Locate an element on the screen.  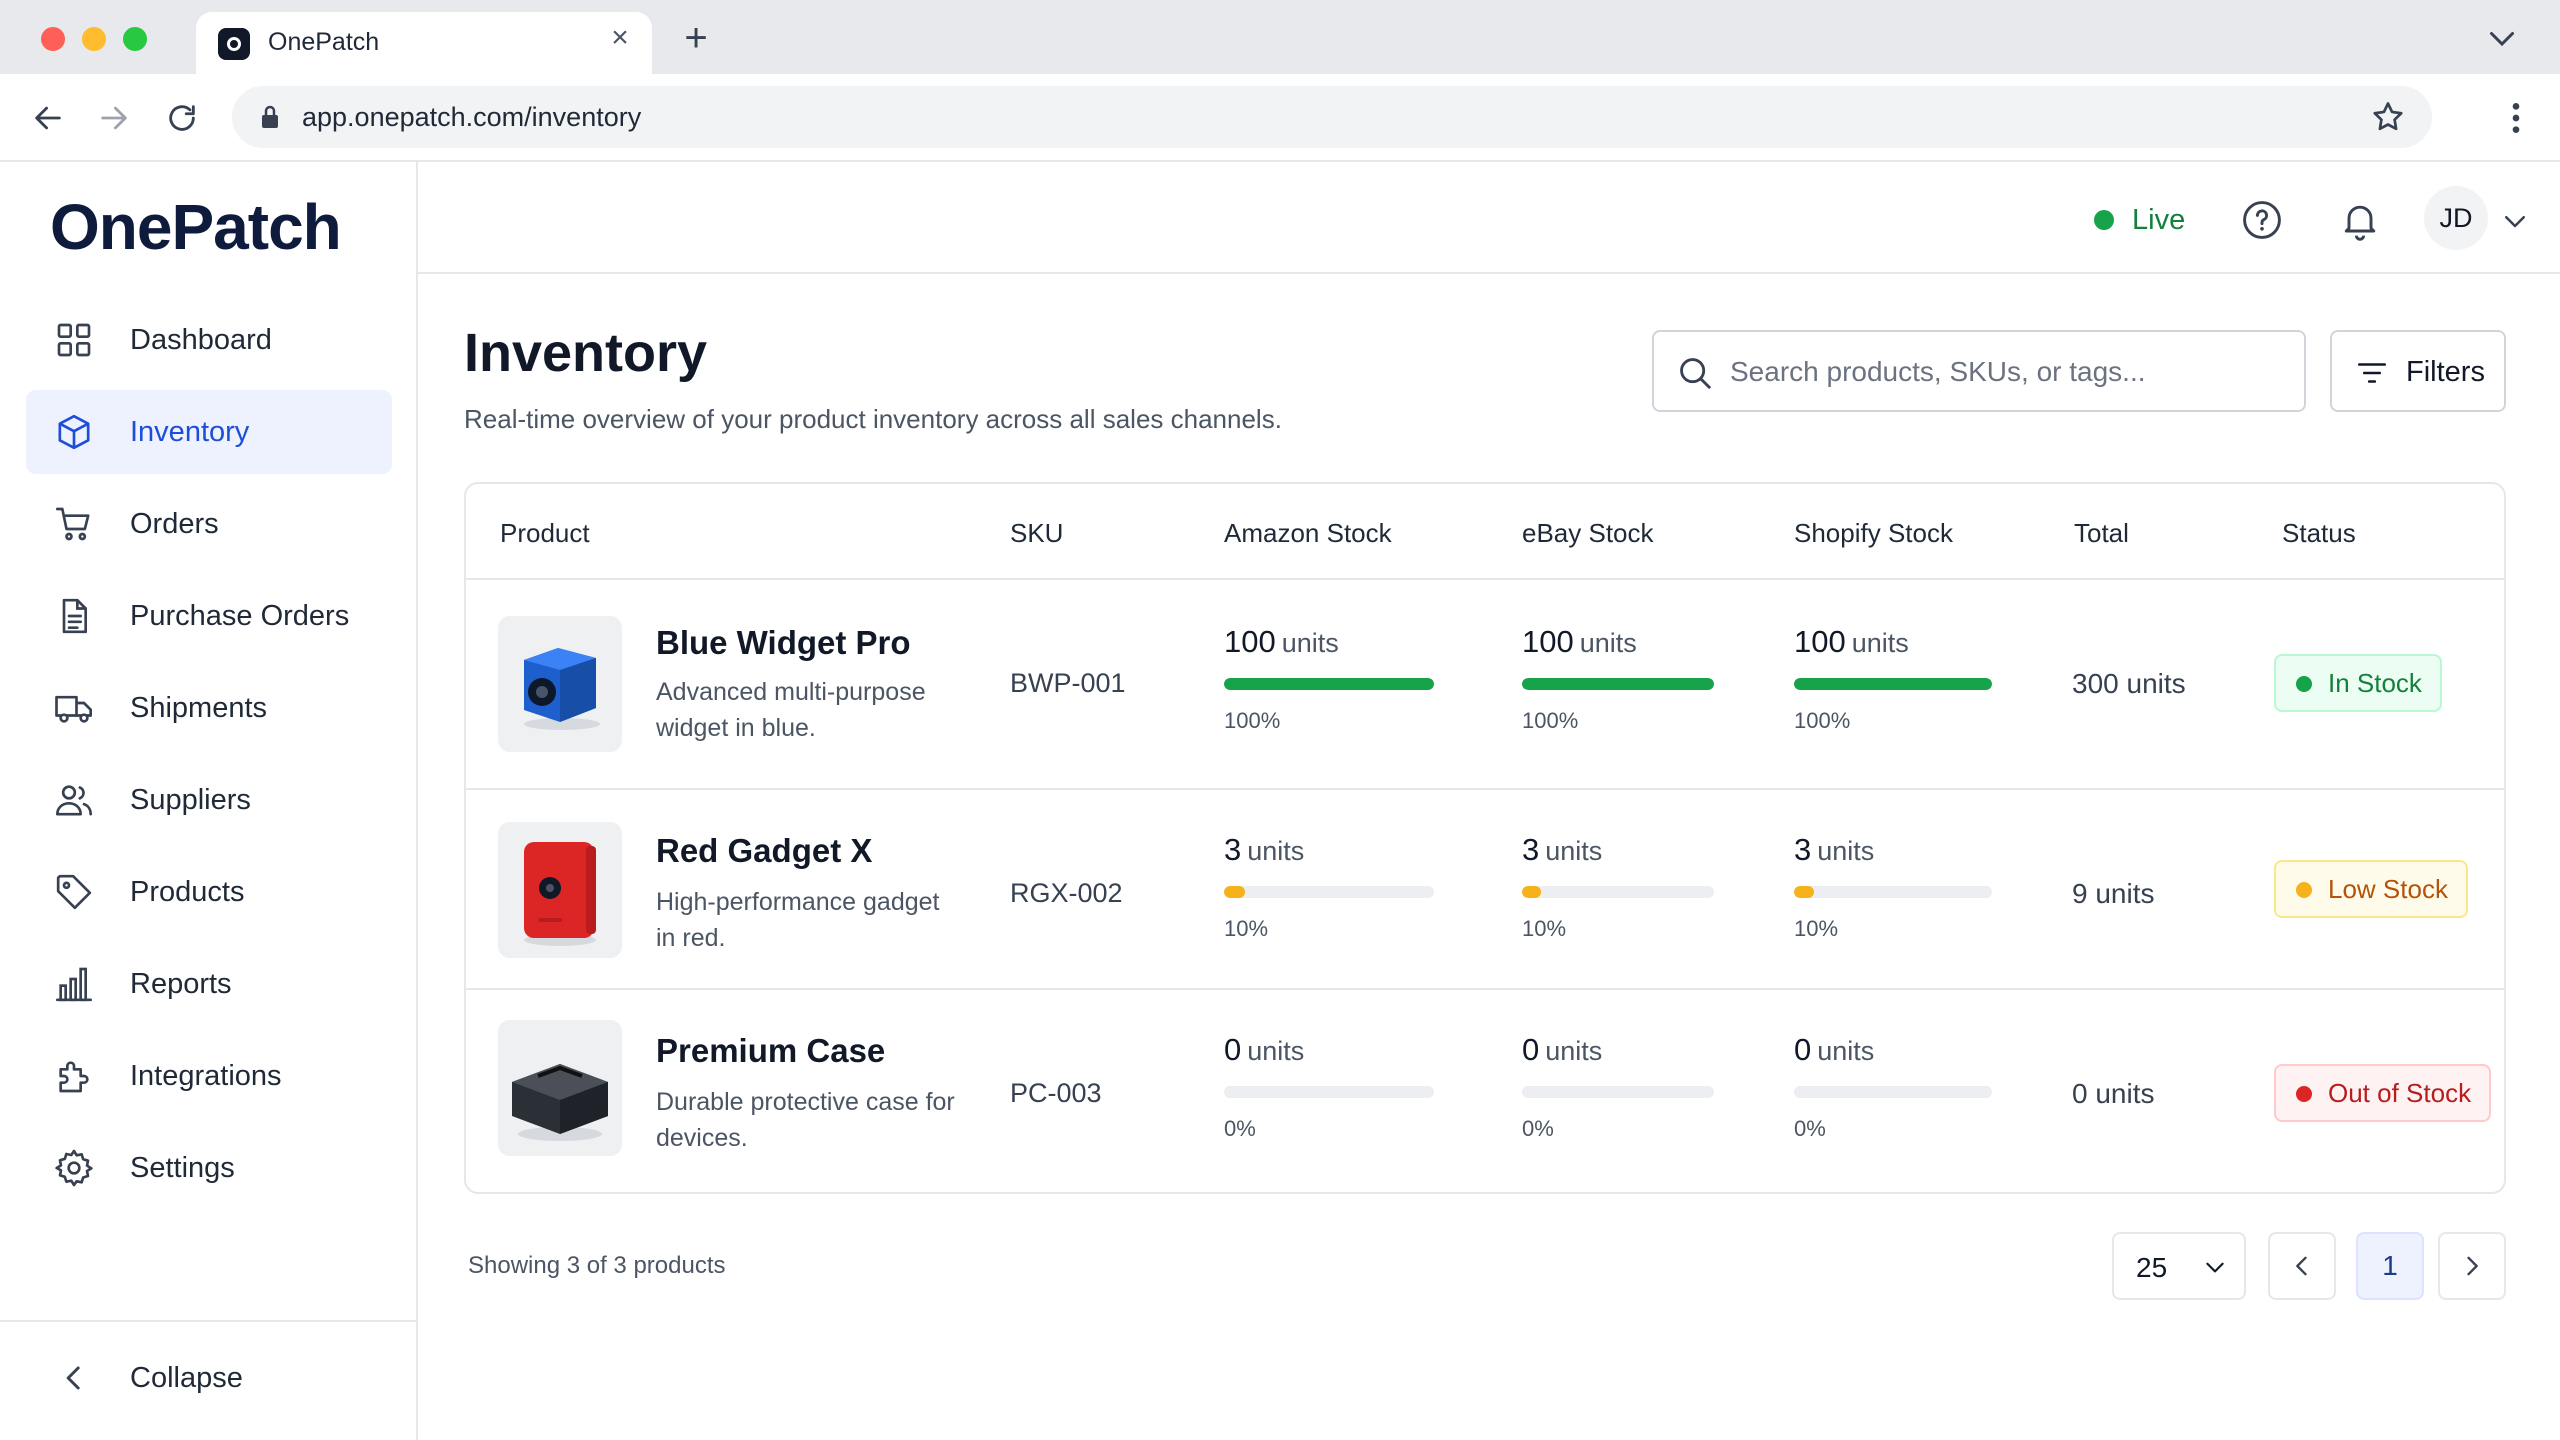
page-1-button: 1 is located at coordinates (2390, 1266).